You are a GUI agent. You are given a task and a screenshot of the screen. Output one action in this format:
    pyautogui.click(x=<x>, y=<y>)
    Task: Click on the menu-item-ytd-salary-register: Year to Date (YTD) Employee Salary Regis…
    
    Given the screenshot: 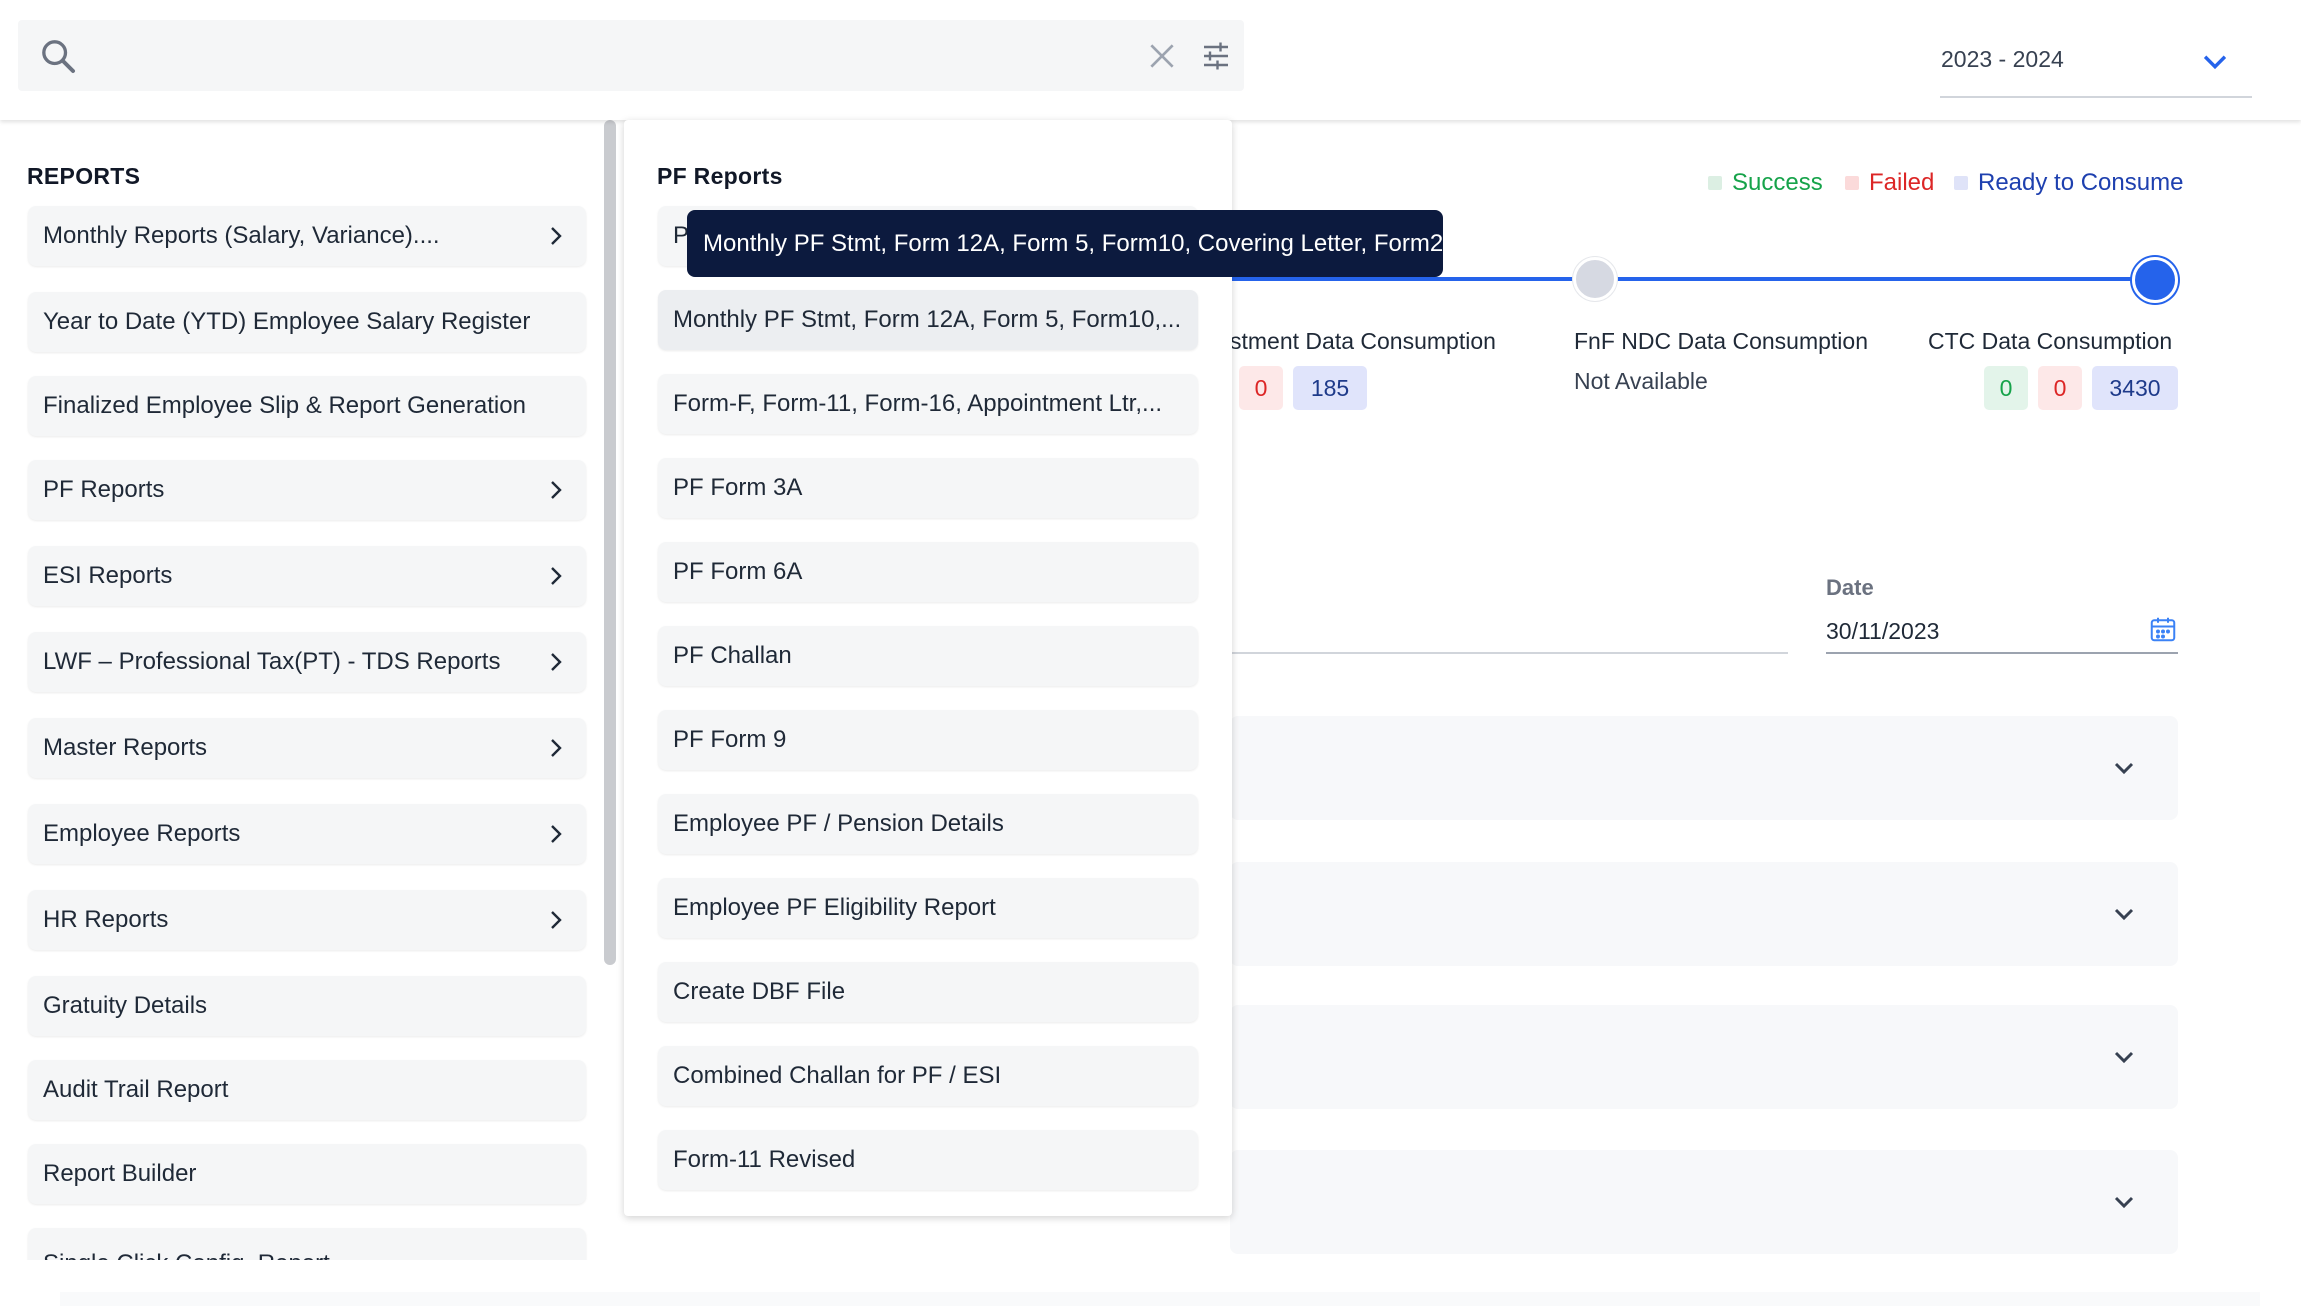 What is the action you would take?
    pyautogui.click(x=307, y=322)
    